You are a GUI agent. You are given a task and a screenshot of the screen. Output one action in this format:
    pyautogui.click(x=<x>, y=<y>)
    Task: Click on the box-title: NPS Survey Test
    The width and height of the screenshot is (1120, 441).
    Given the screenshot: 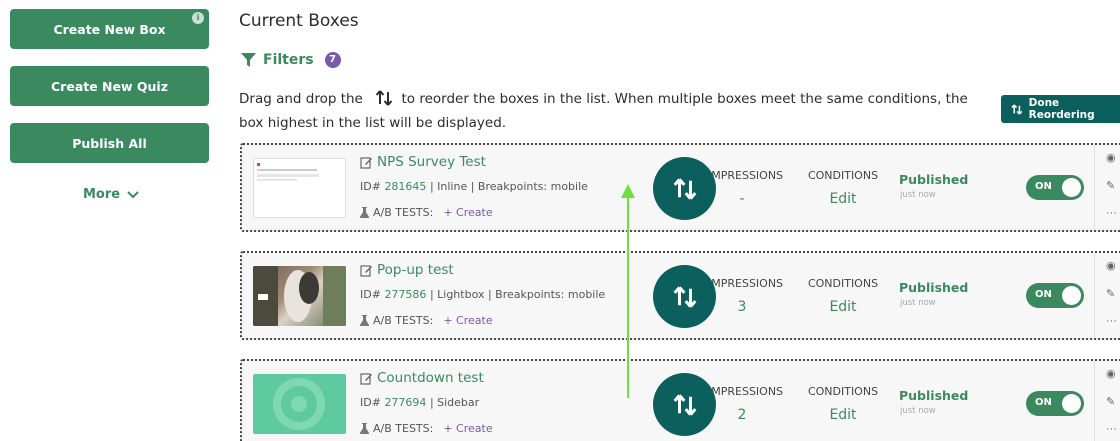 What is the action you would take?
    pyautogui.click(x=431, y=162)
    